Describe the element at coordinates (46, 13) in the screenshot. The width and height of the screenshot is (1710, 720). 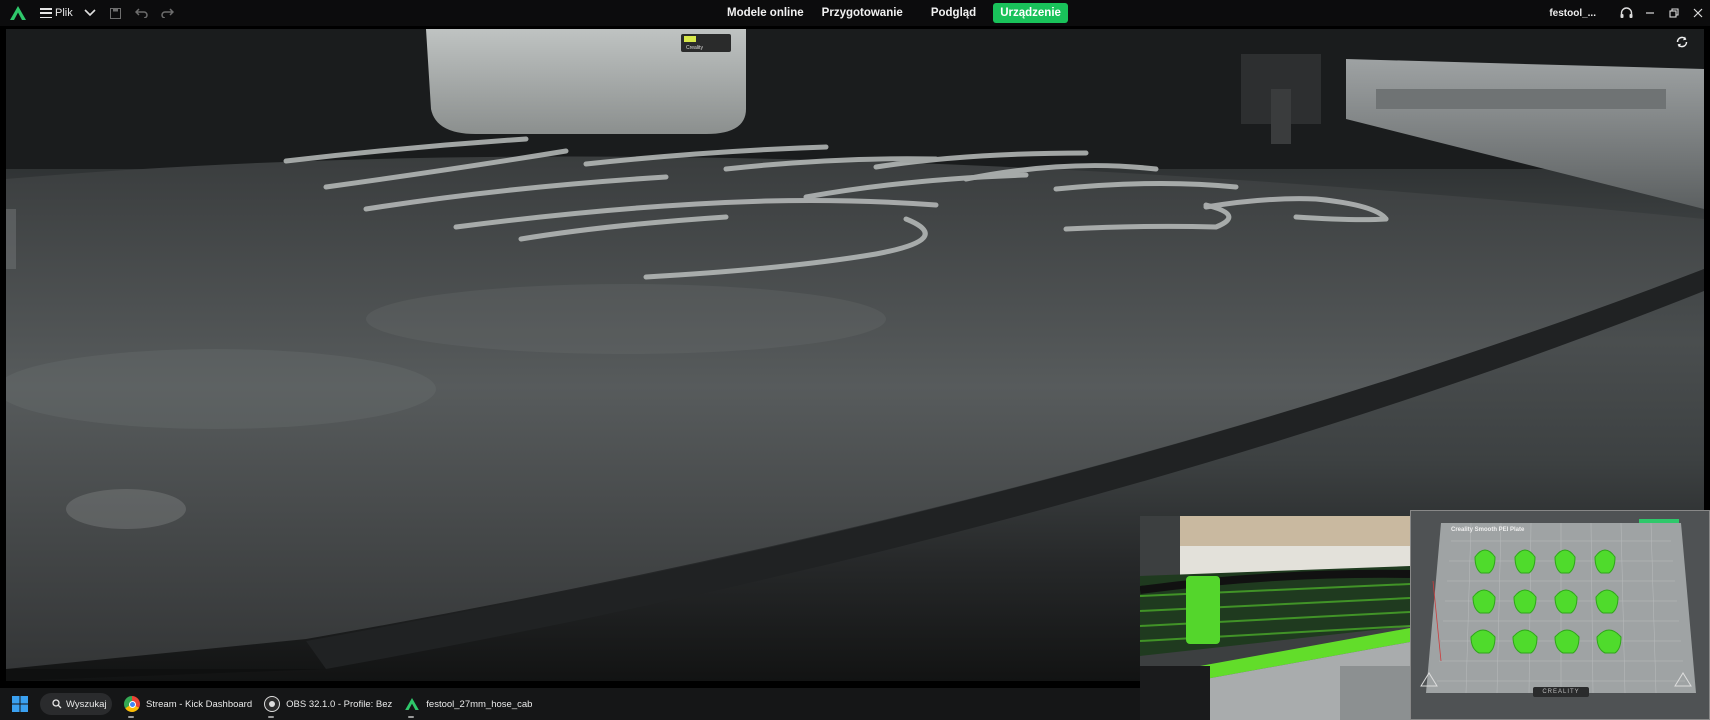
I see `hamburger-menu-icon` at that location.